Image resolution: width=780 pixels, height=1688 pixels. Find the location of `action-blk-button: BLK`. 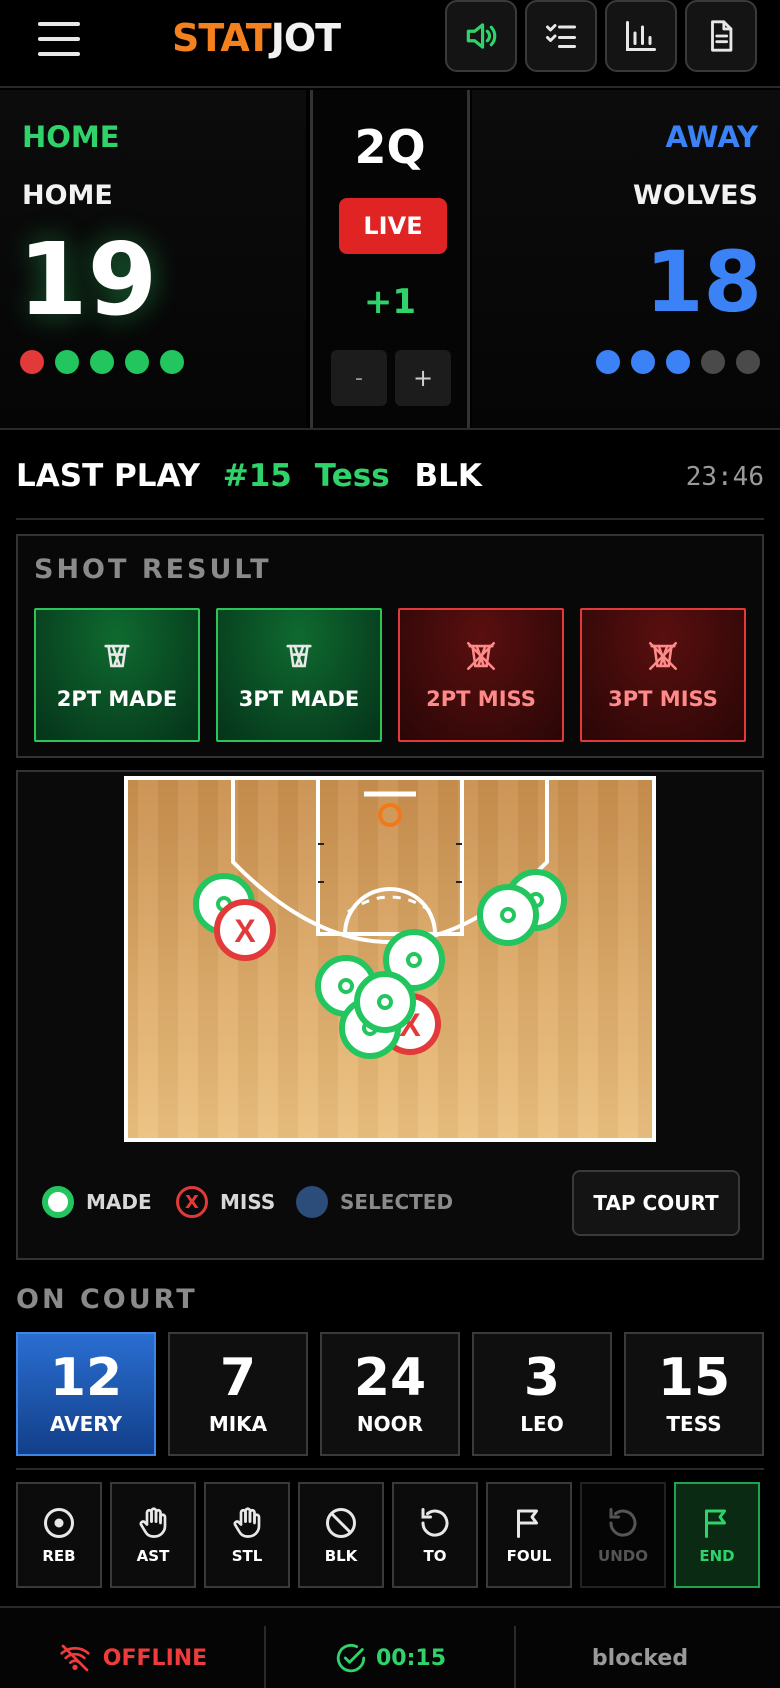

action-blk-button: BLK is located at coordinates (341, 1535).